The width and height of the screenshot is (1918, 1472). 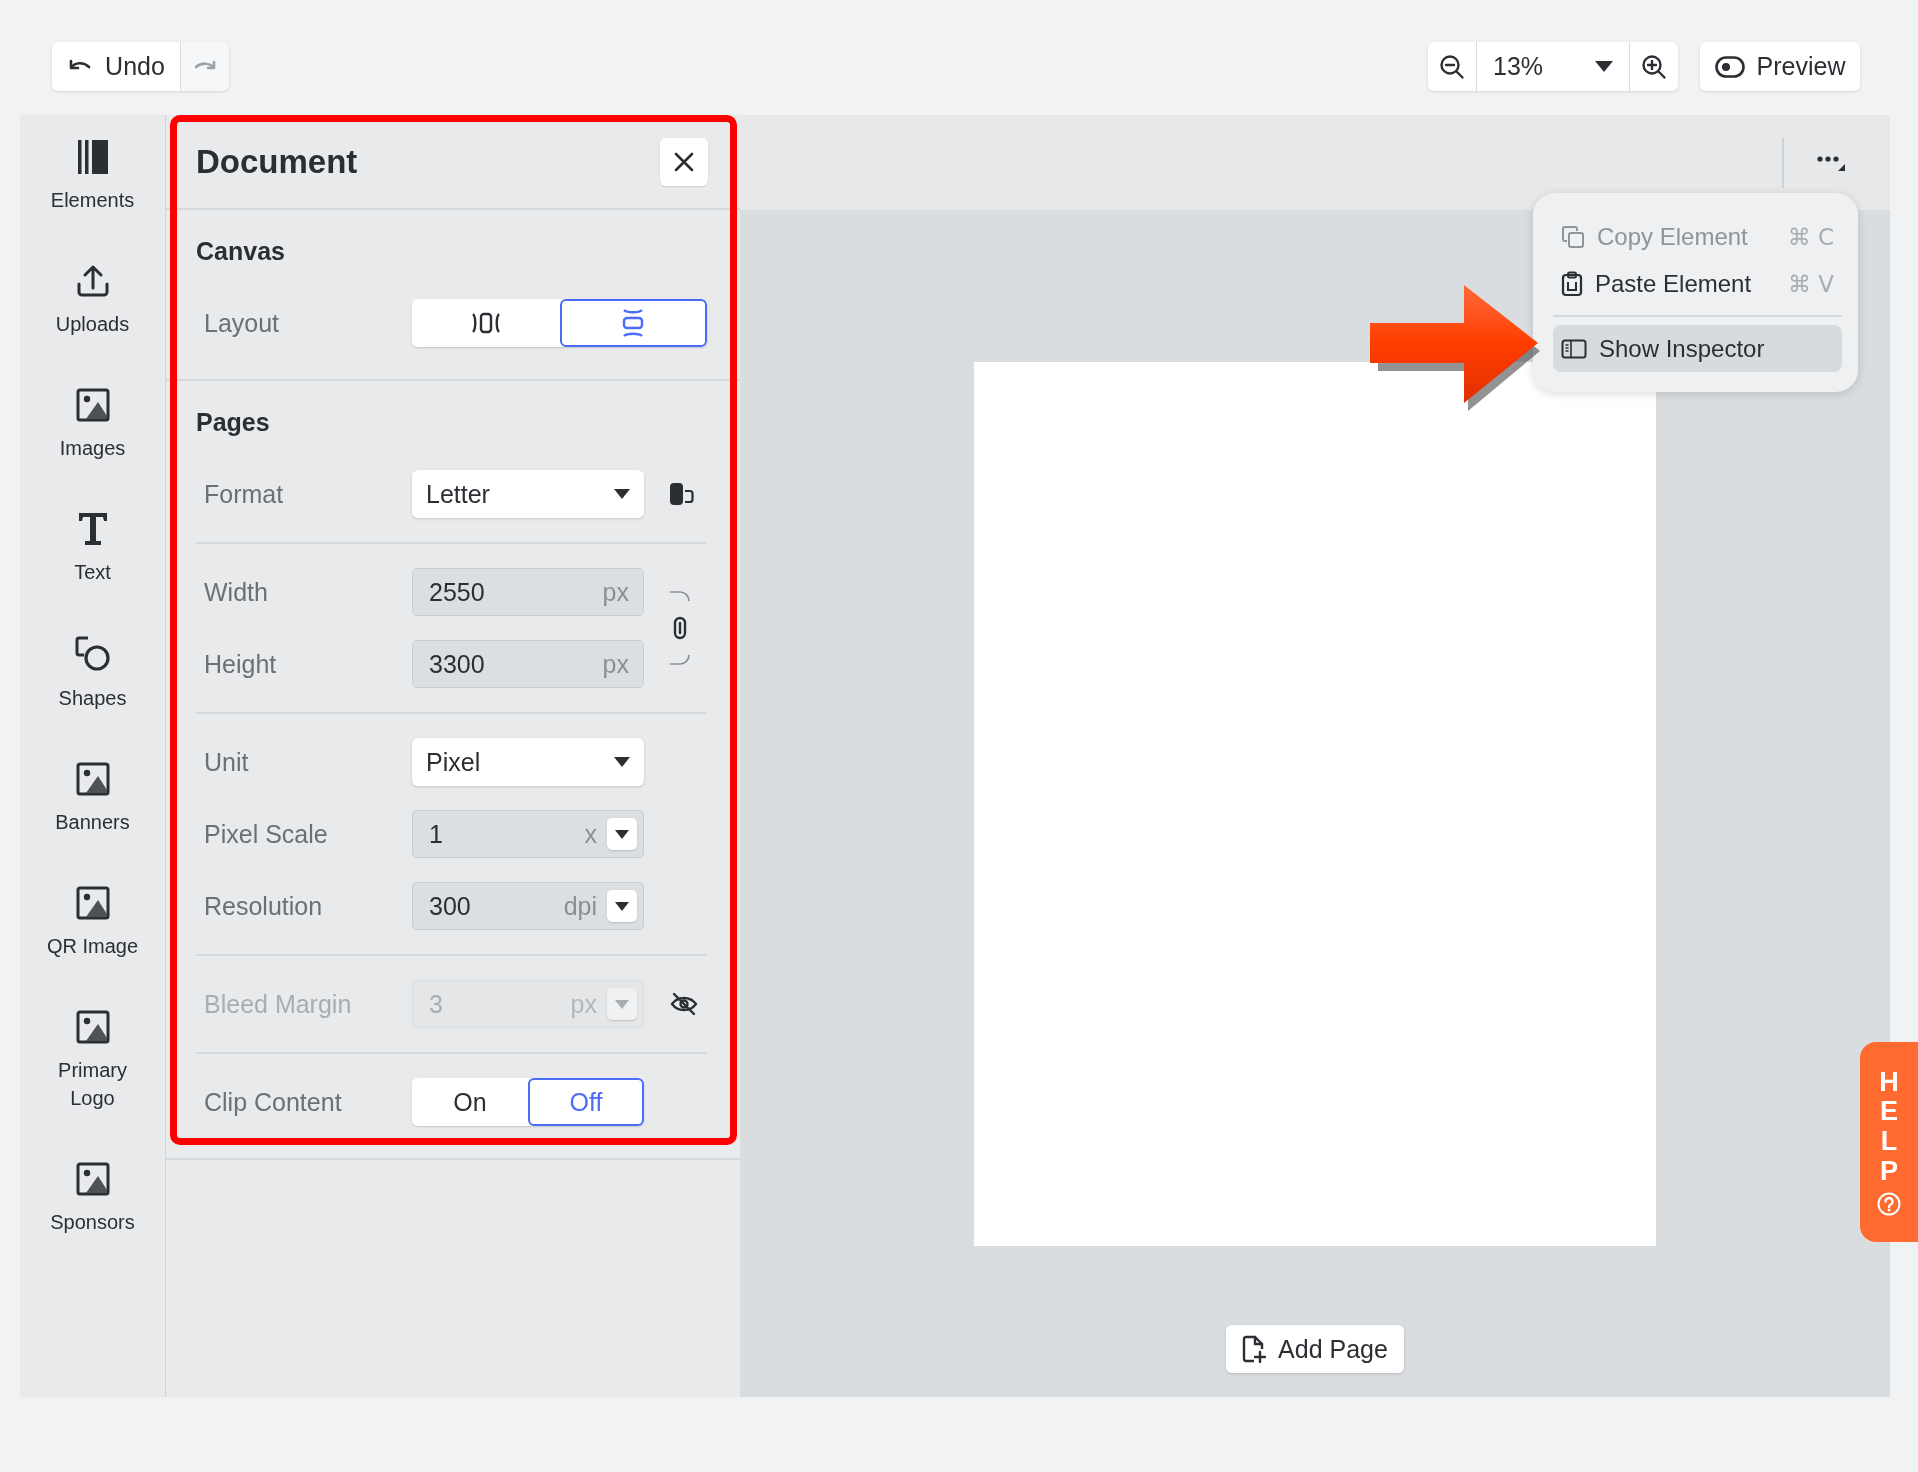 I want to click on preview-button: Preview, so click(x=1780, y=66).